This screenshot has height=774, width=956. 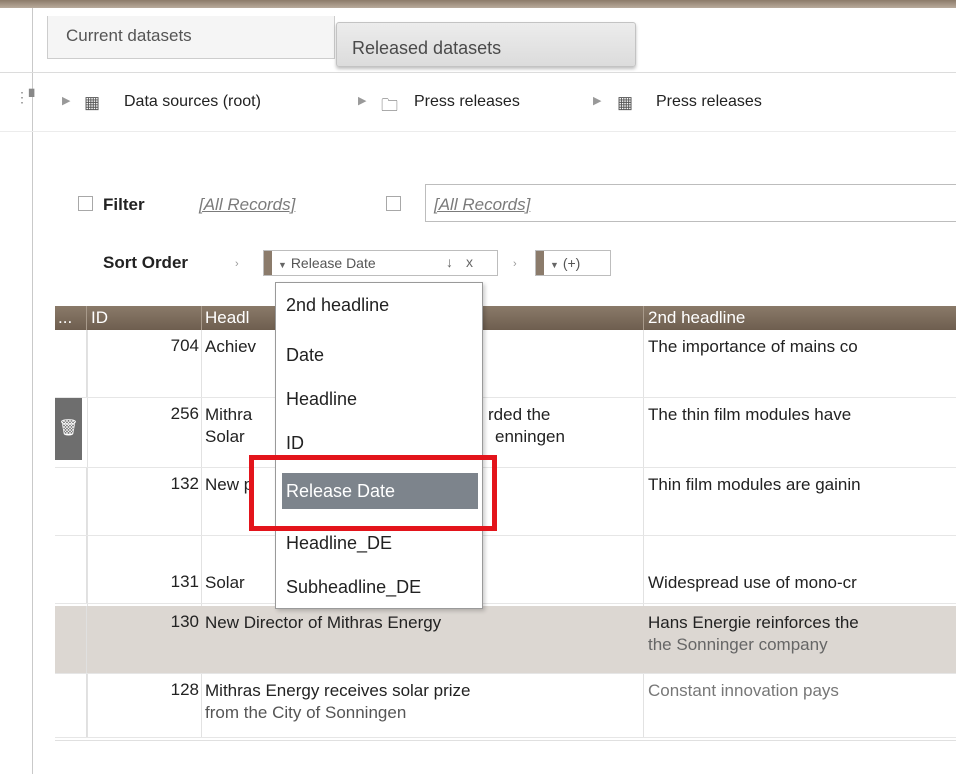 What do you see at coordinates (738, 644) in the screenshot?
I see `row-subheadline-line: the Sonninger company` at bounding box center [738, 644].